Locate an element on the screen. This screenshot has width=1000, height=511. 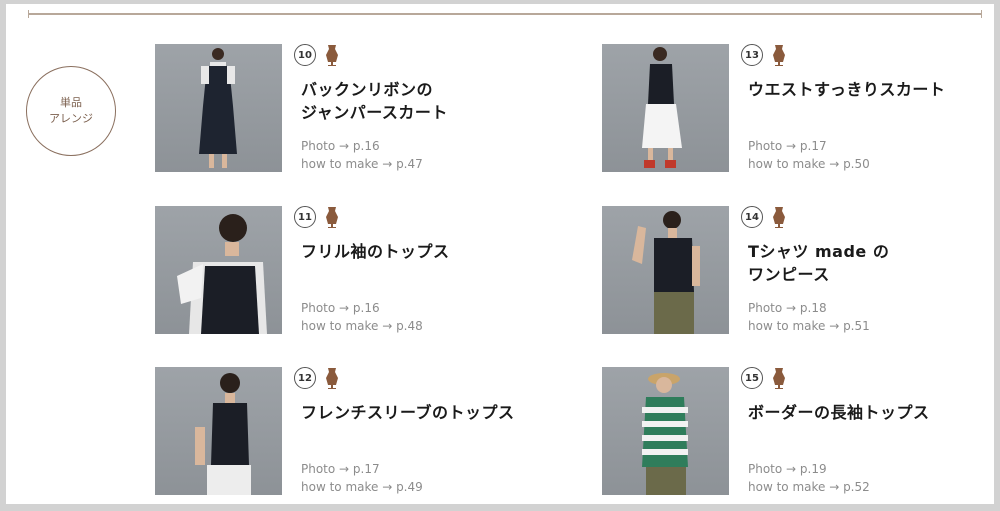
badge-line-2: アレンジ is located at coordinates (71, 118).